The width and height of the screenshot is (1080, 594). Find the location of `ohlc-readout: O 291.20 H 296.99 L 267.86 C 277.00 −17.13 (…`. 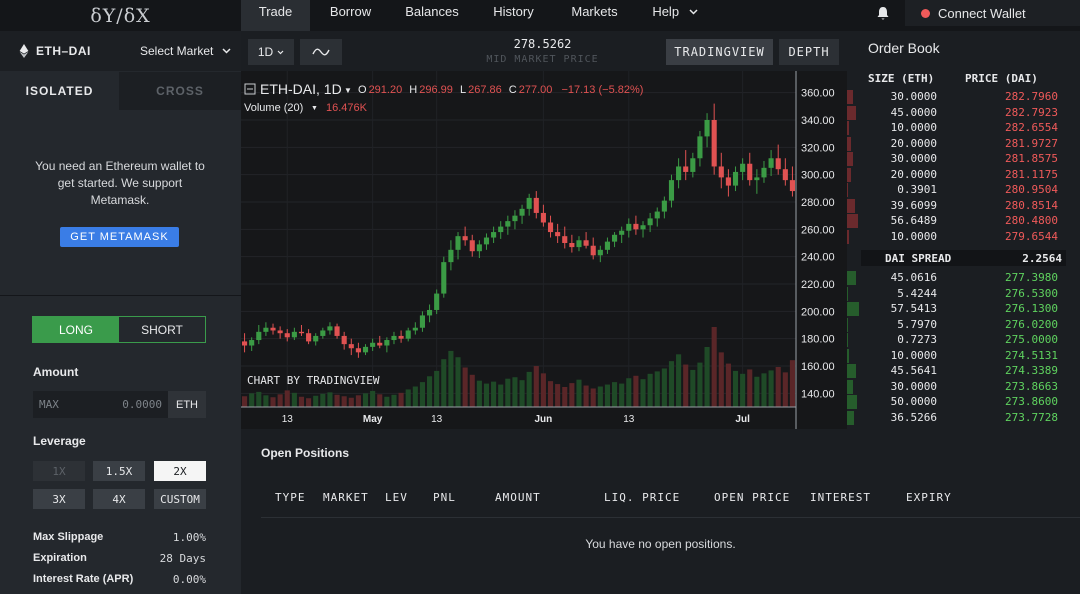

ohlc-readout: O 291.20 H 296.99 L 267.86 C 277.00 −17.13 (… is located at coordinates (500, 90).